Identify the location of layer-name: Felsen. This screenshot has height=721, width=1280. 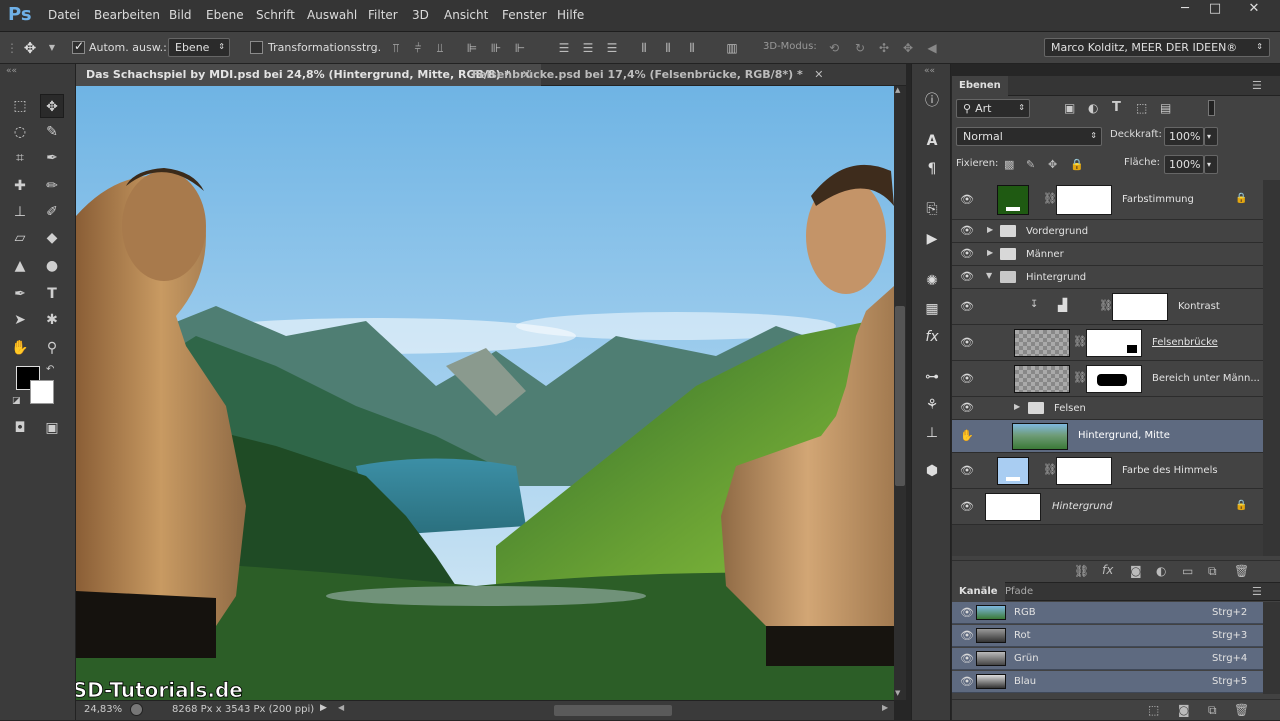
(1070, 408).